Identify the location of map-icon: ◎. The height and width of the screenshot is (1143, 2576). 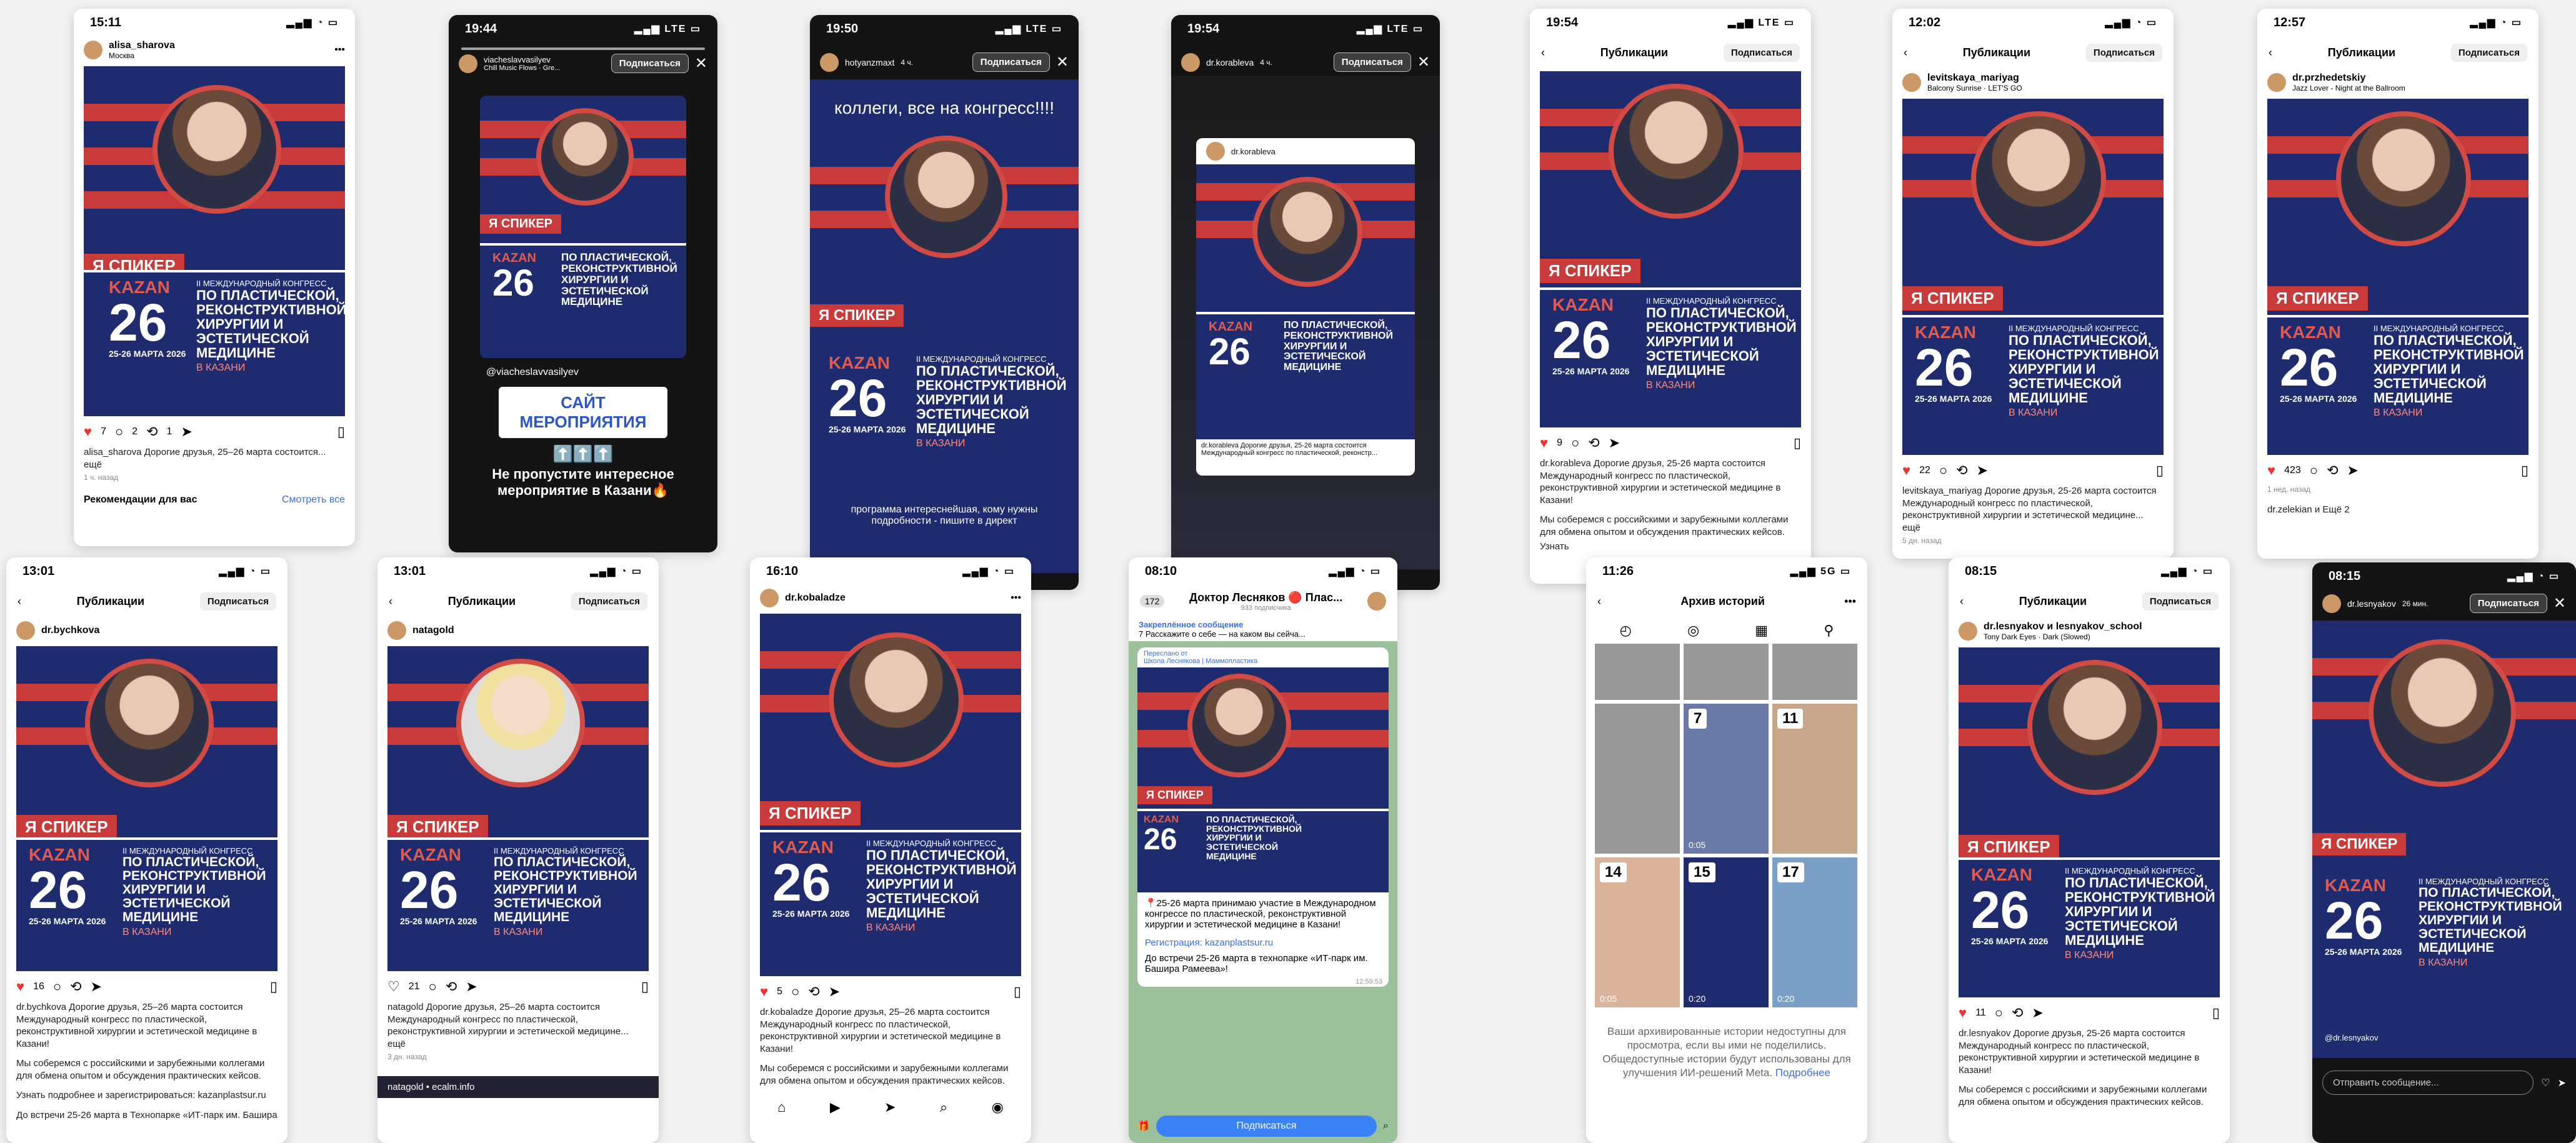
(1693, 630).